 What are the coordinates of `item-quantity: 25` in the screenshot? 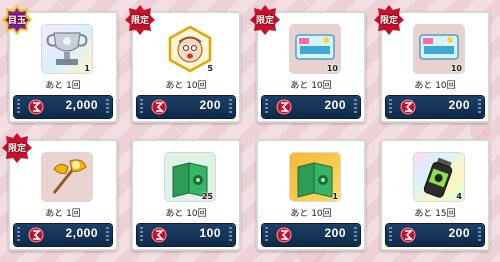 It's located at (207, 196).